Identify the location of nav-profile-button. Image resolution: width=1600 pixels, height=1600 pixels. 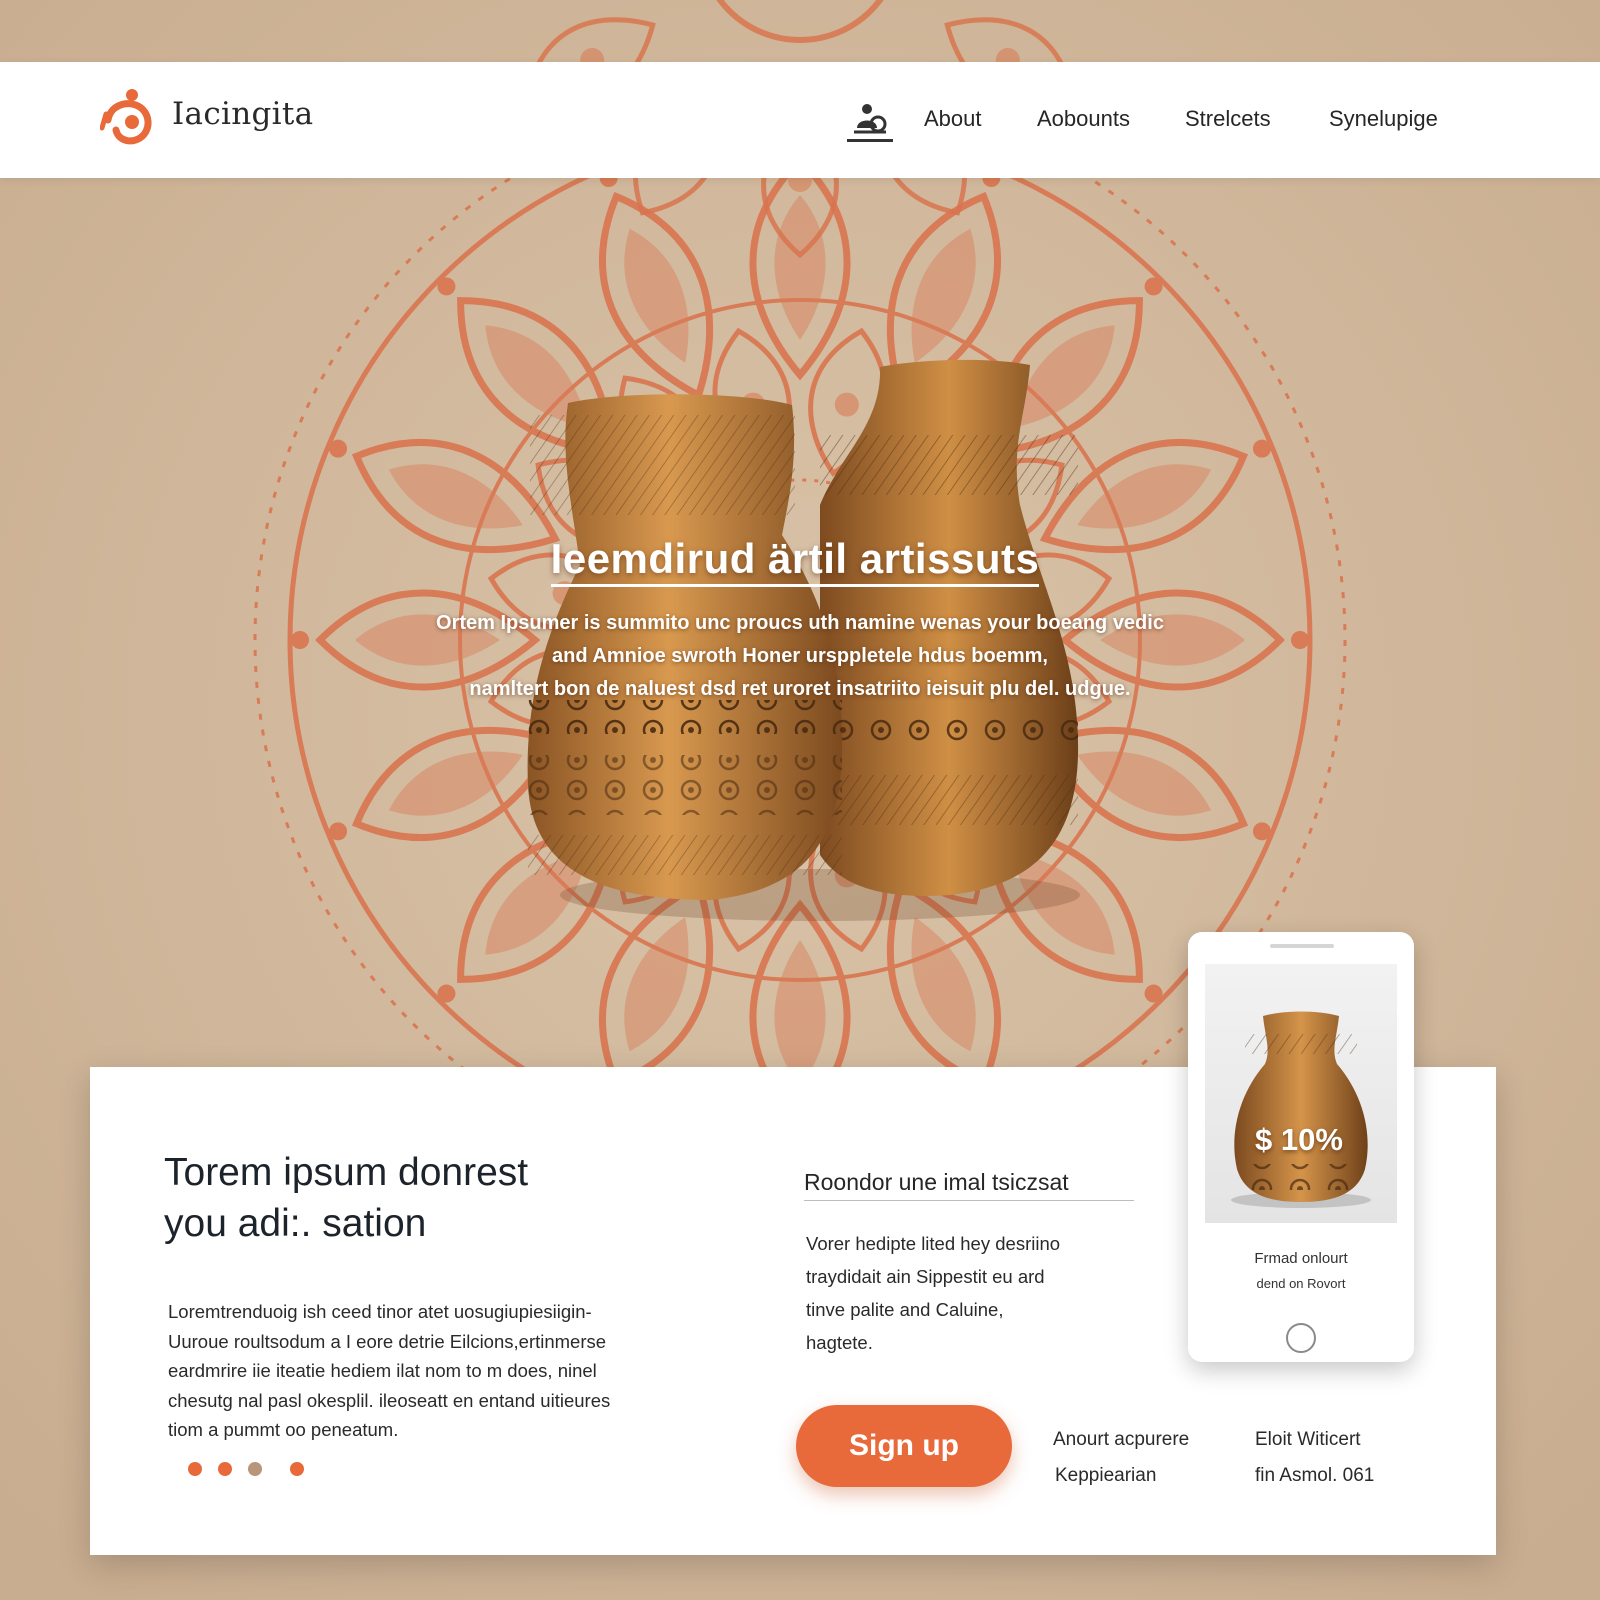
(870, 120).